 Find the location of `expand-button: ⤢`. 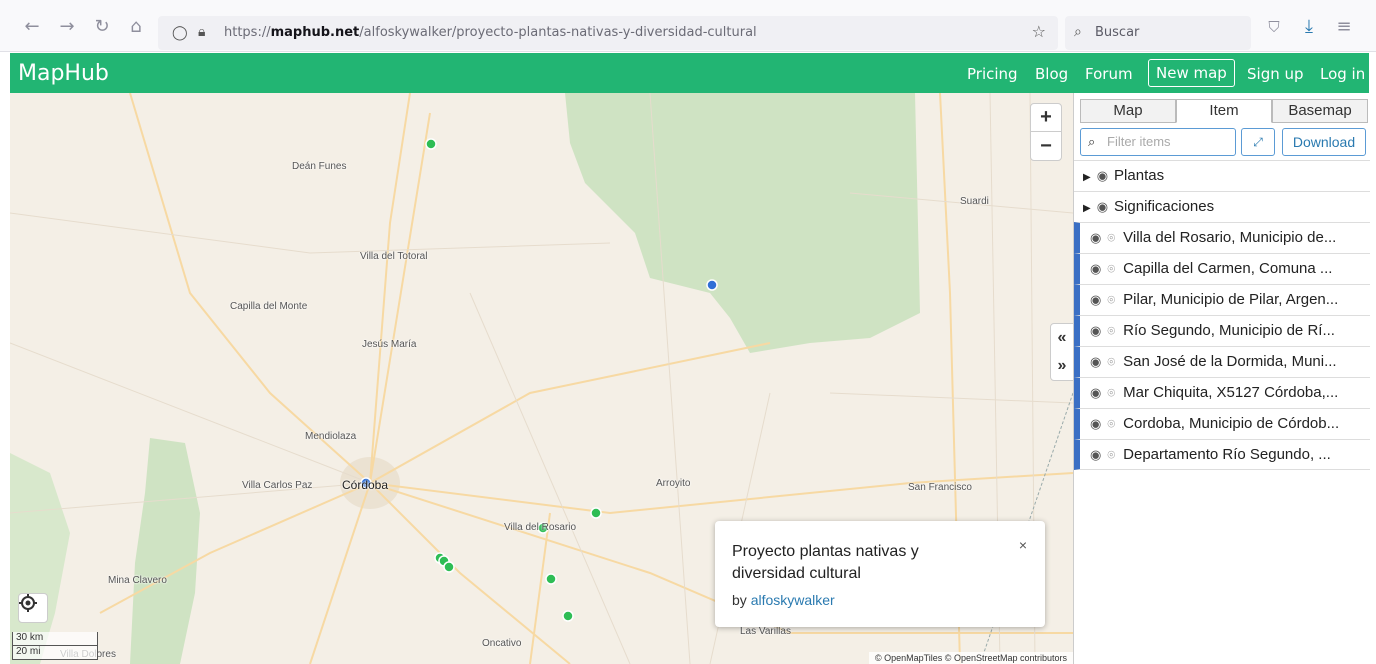

expand-button: ⤢ is located at coordinates (1258, 142).